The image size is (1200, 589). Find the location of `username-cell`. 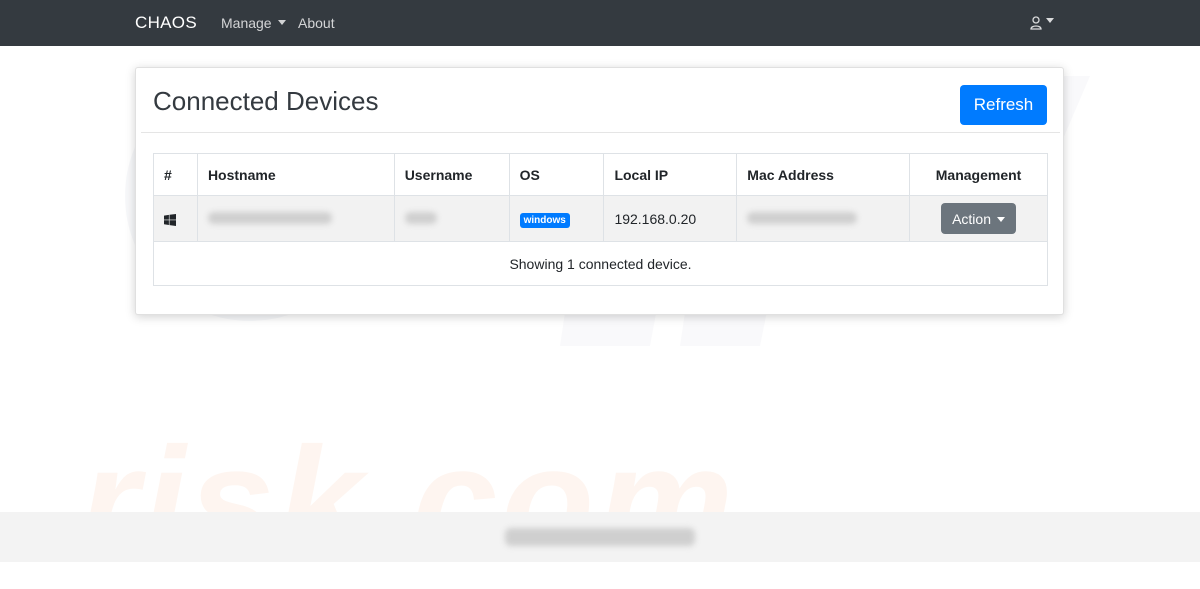

username-cell is located at coordinates (451, 218).